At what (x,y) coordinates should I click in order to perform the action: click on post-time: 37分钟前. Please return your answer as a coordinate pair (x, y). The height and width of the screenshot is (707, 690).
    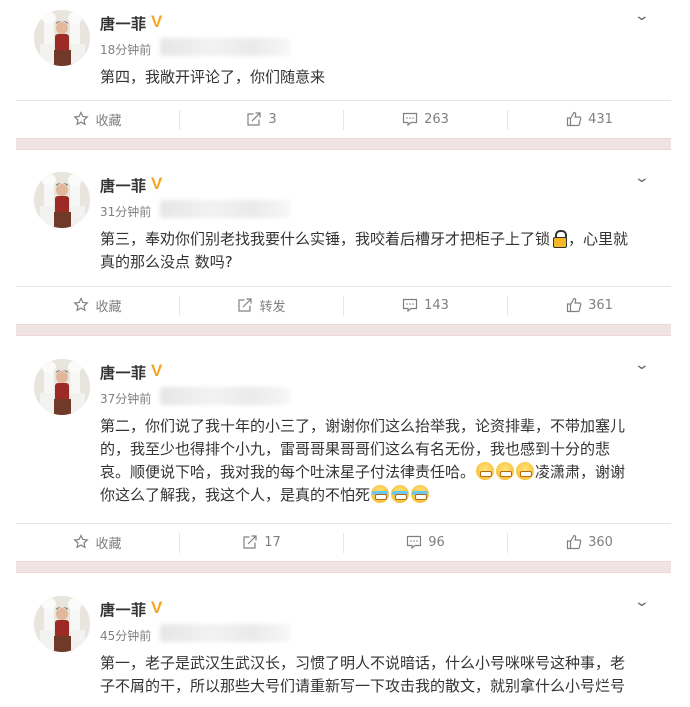
    Looking at the image, I should click on (125, 398).